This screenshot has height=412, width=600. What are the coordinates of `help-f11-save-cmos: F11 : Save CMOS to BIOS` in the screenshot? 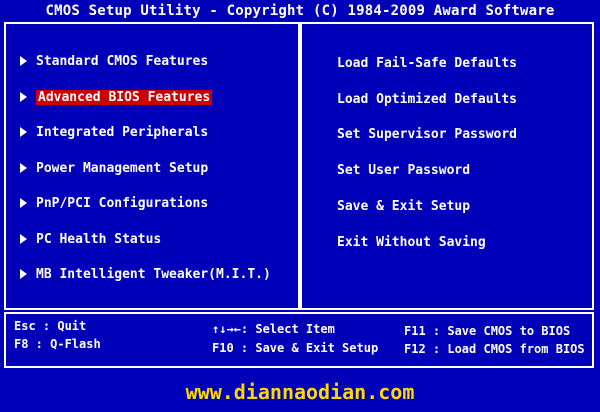 It's located at (487, 331).